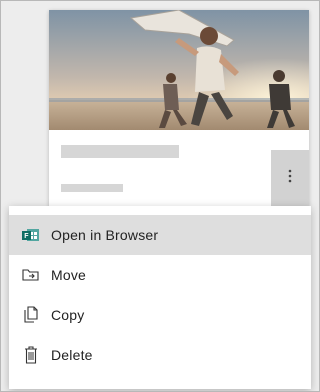 This screenshot has width=320, height=392. Describe the element at coordinates (26, 236) in the screenshot. I see `svg-text: F` at that location.